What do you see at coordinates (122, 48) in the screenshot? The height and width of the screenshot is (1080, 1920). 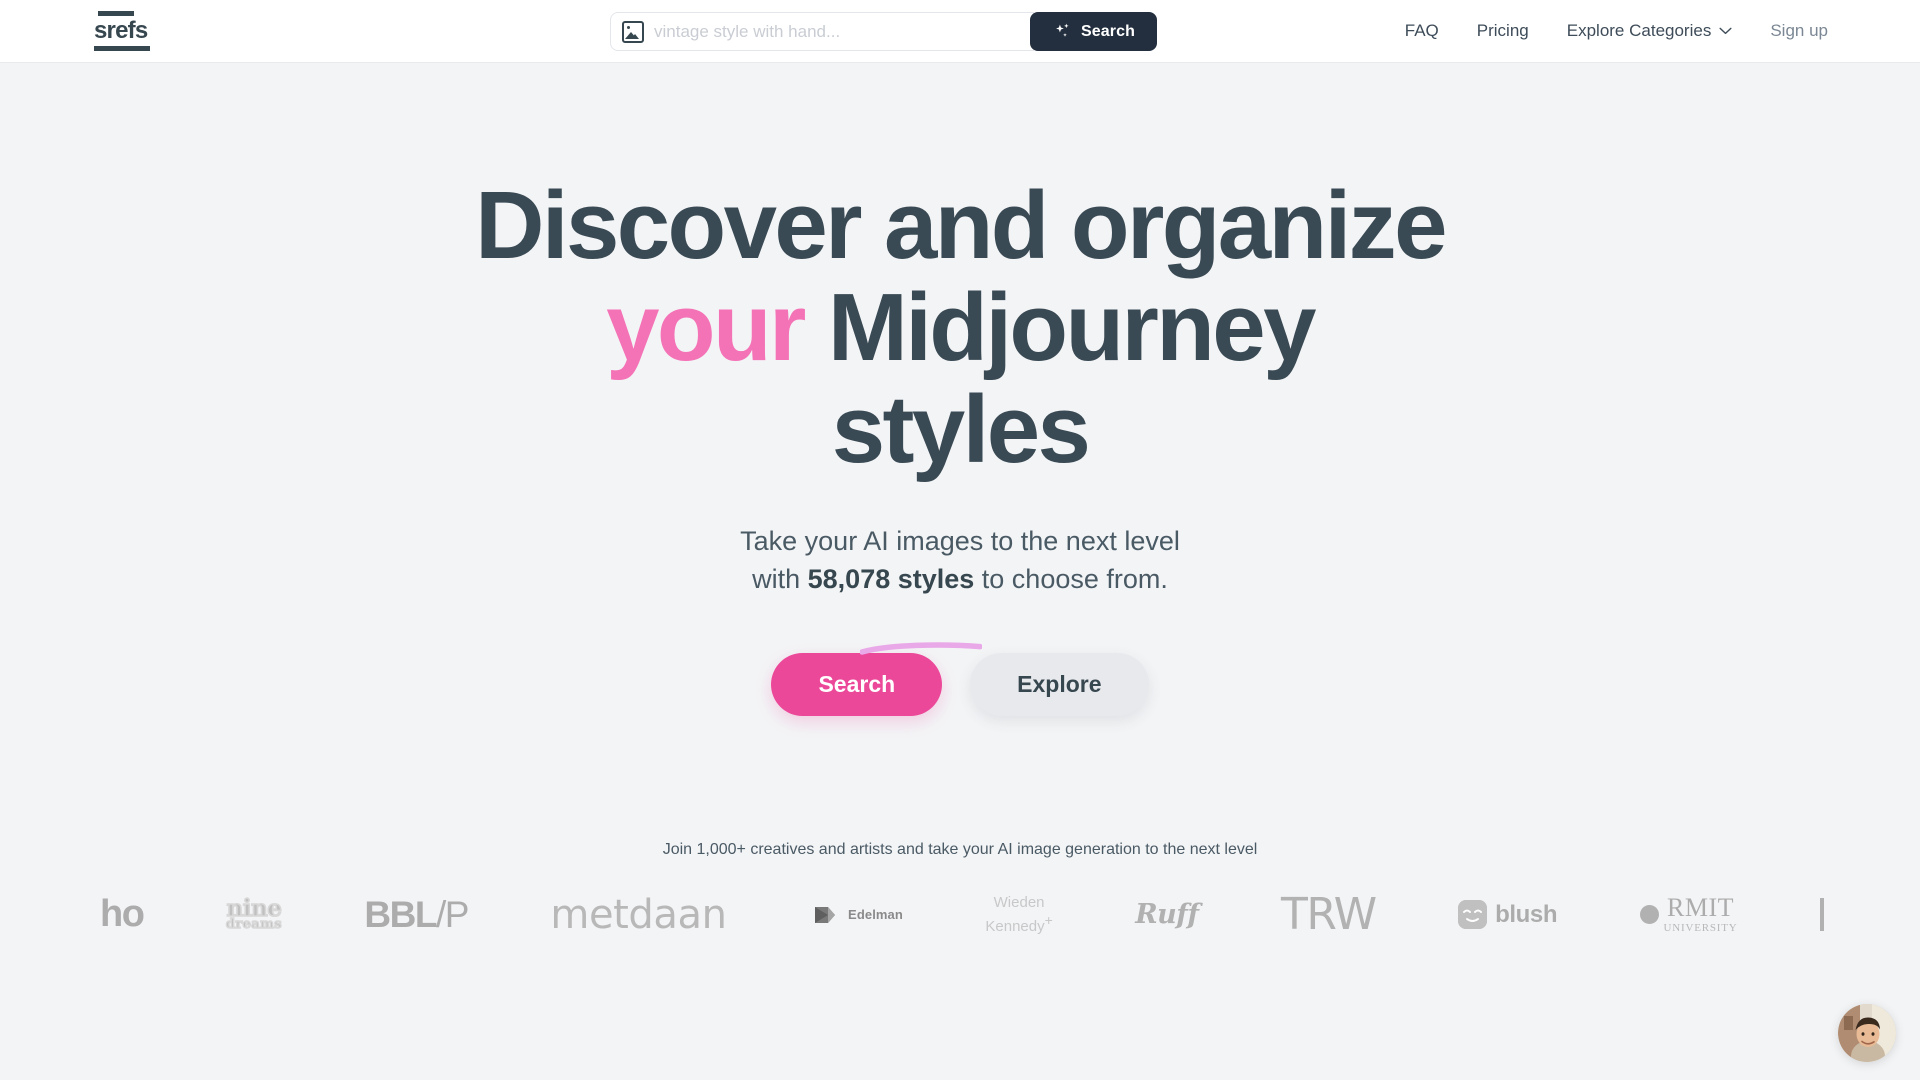 I see `logo-bar-bottom` at bounding box center [122, 48].